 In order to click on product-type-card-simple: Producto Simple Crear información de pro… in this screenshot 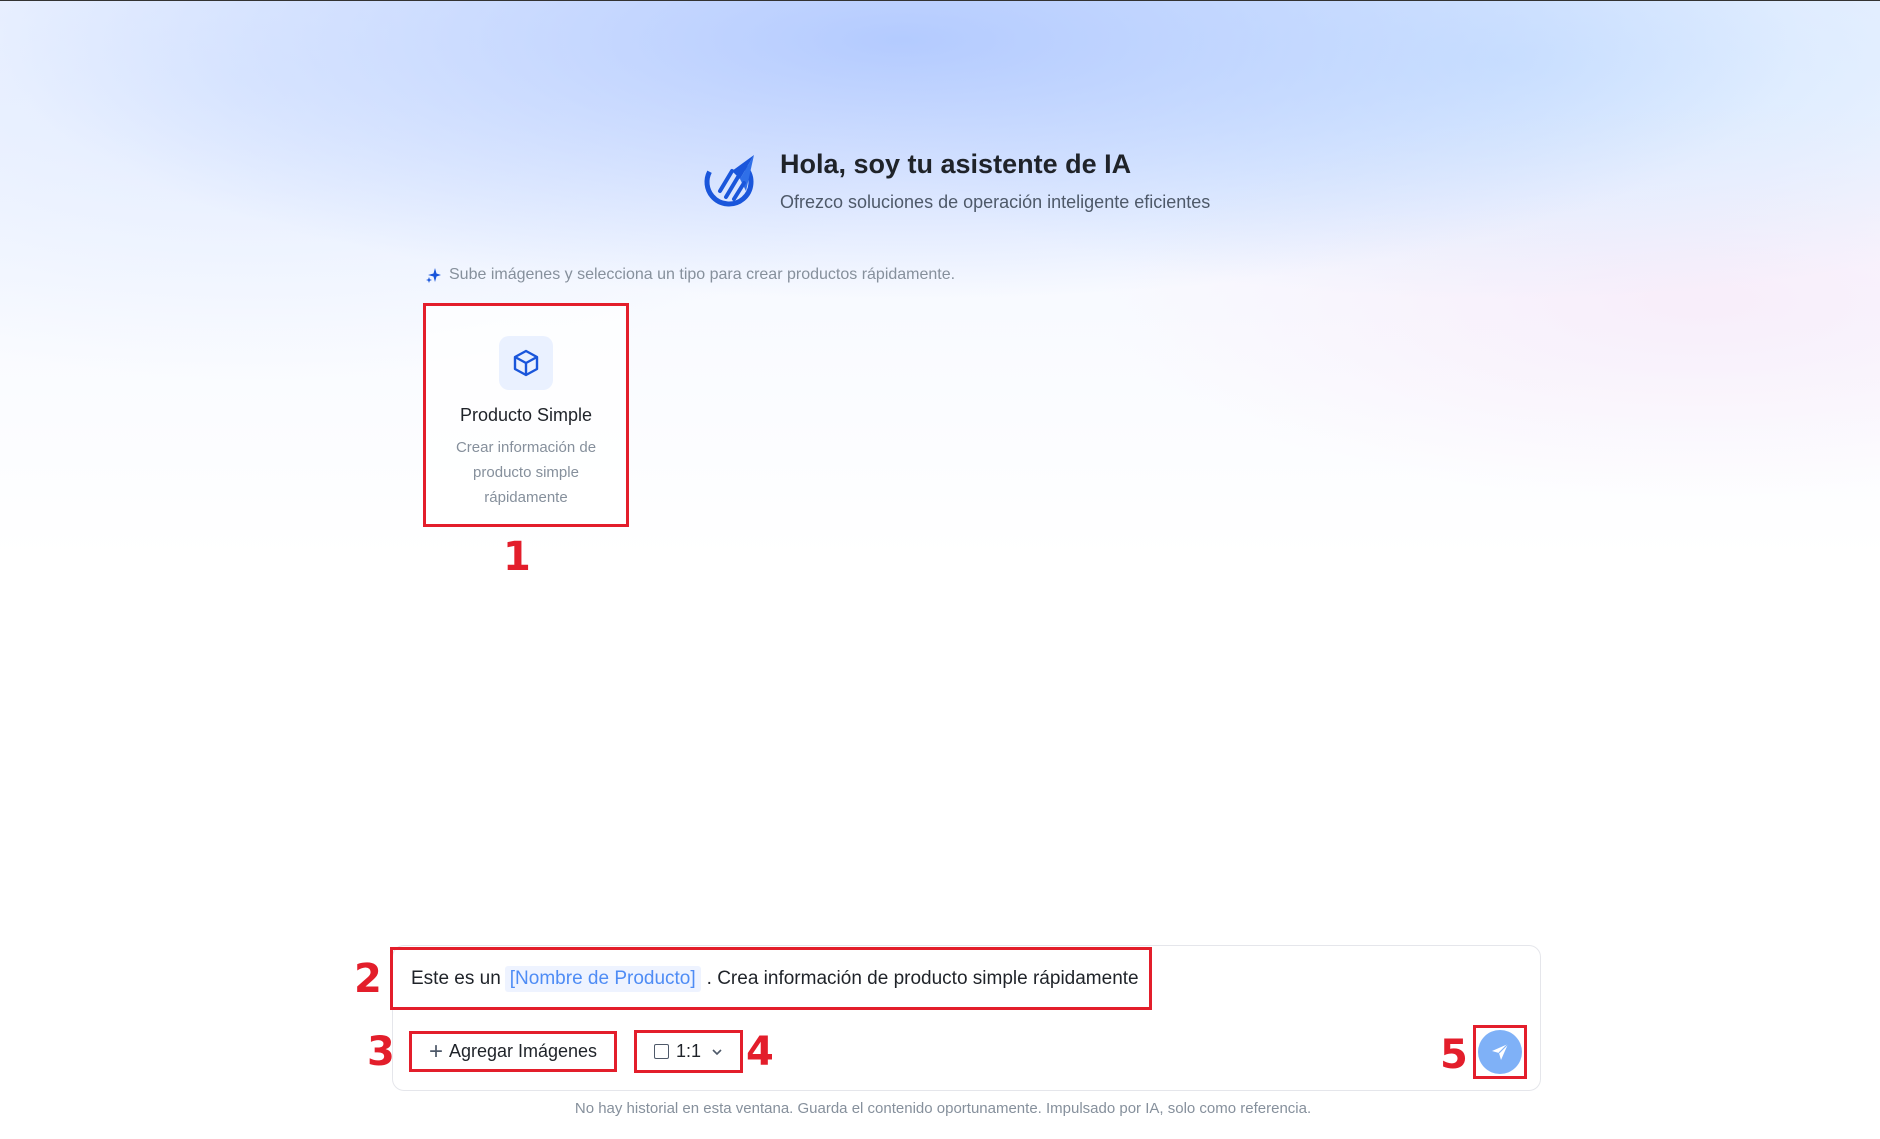, I will do `click(526, 415)`.